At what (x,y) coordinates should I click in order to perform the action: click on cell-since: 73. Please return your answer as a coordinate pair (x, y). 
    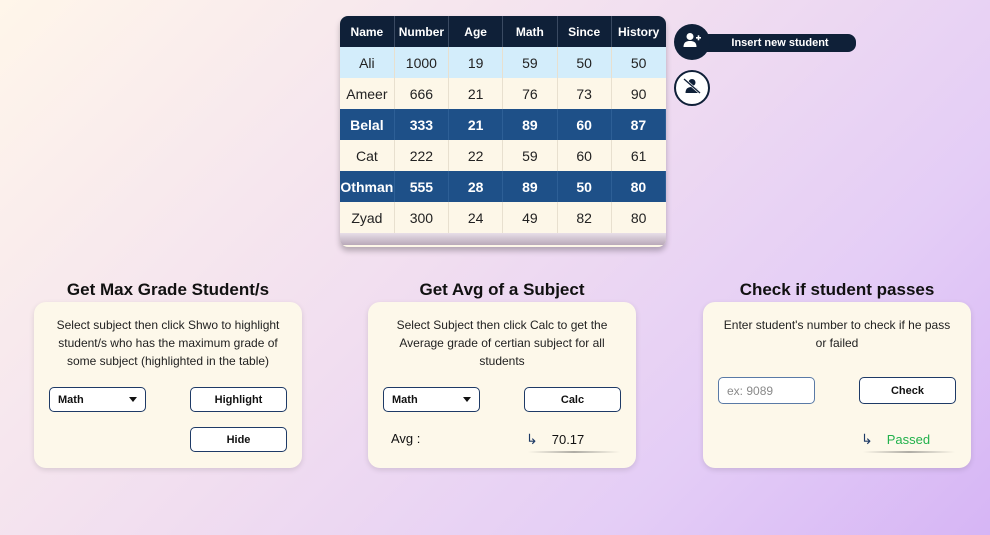
    Looking at the image, I should click on (584, 93).